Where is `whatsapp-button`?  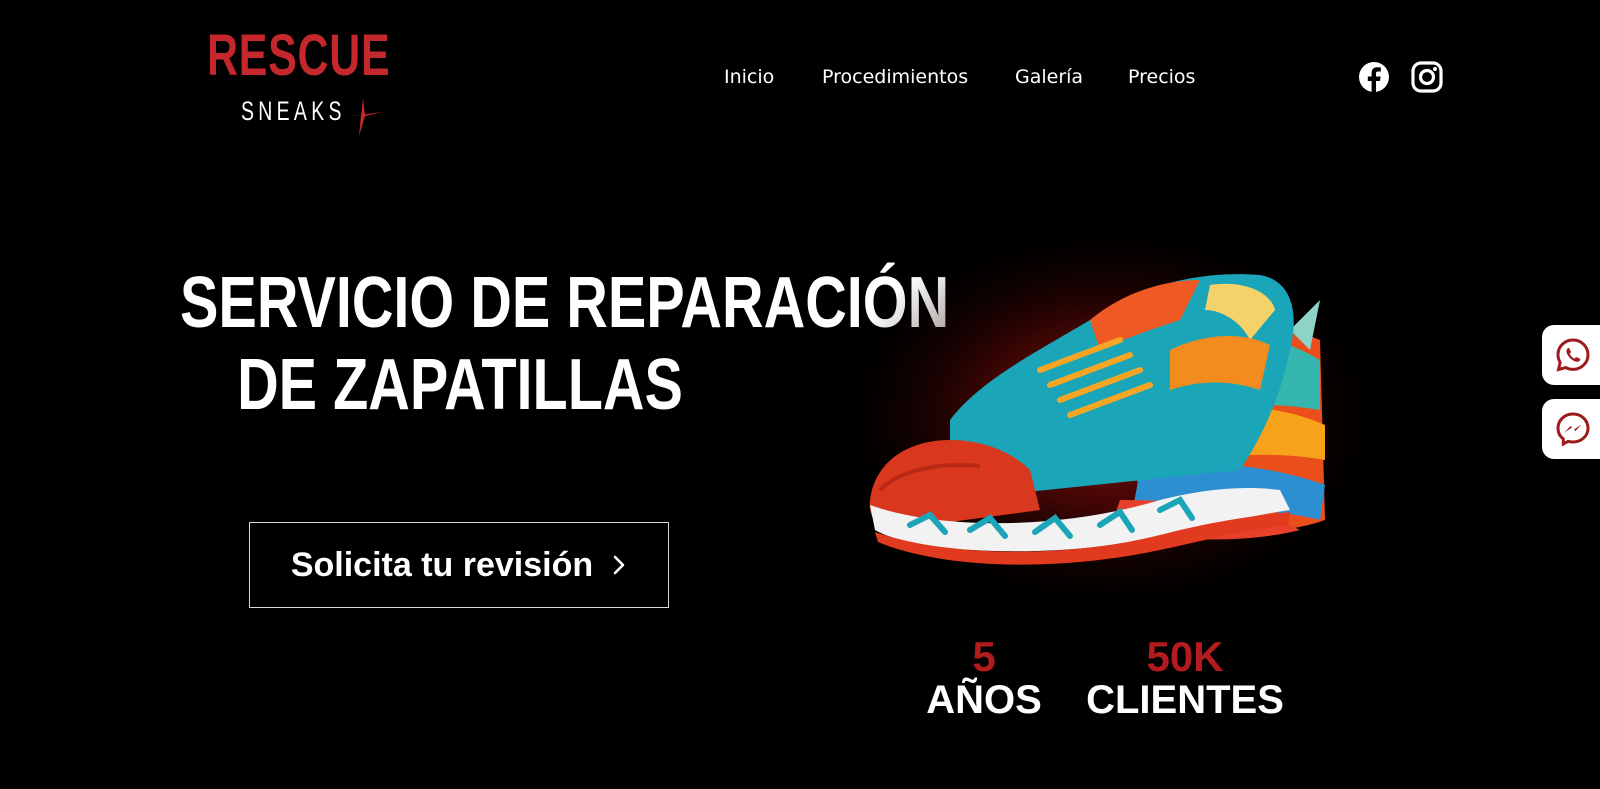 whatsapp-button is located at coordinates (1571, 355).